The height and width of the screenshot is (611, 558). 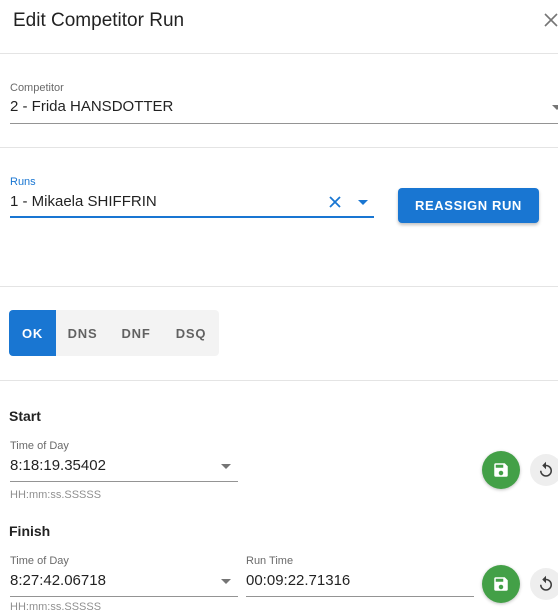 I want to click on reassign-run-button: REASSIGN RUN, so click(x=468, y=205).